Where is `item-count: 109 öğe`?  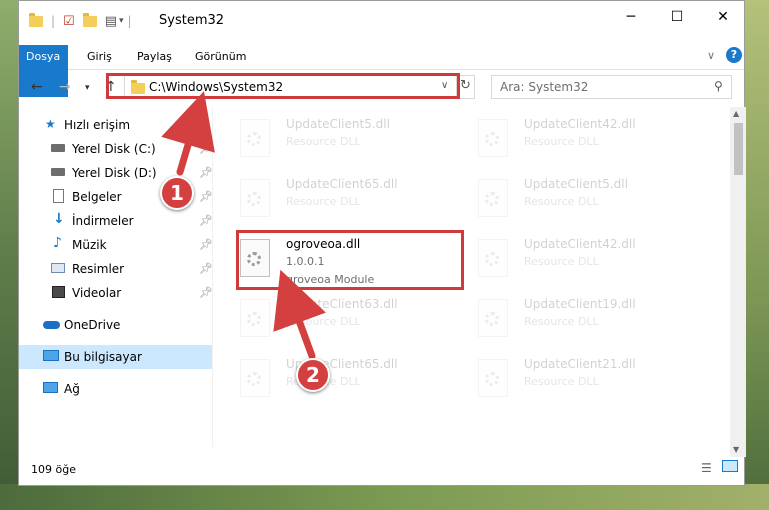
item-count: 109 öğe is located at coordinates (53, 469).